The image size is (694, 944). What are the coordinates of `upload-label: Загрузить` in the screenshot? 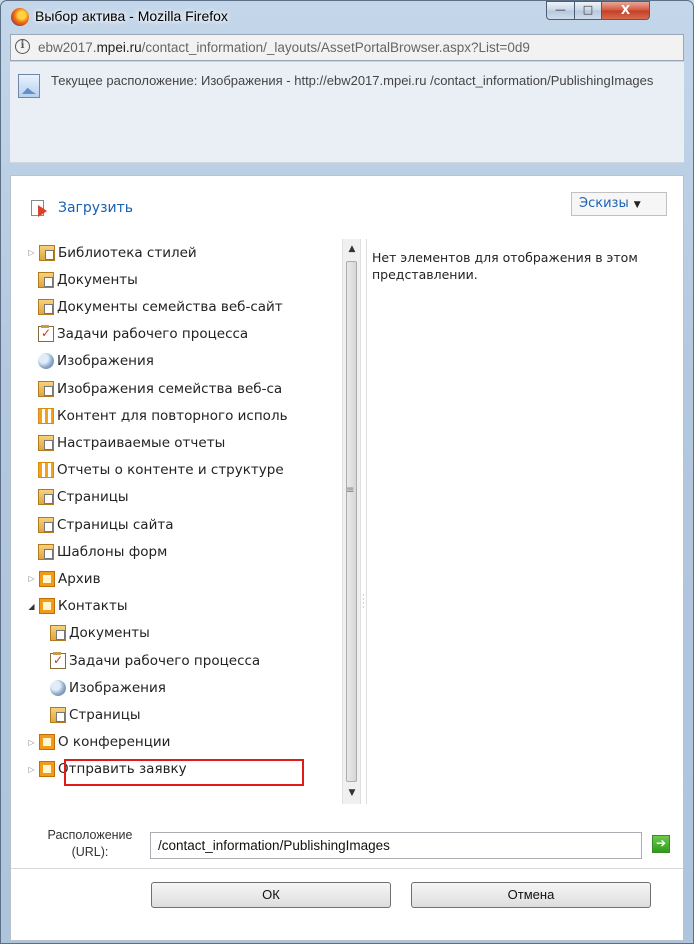 It's located at (96, 208).